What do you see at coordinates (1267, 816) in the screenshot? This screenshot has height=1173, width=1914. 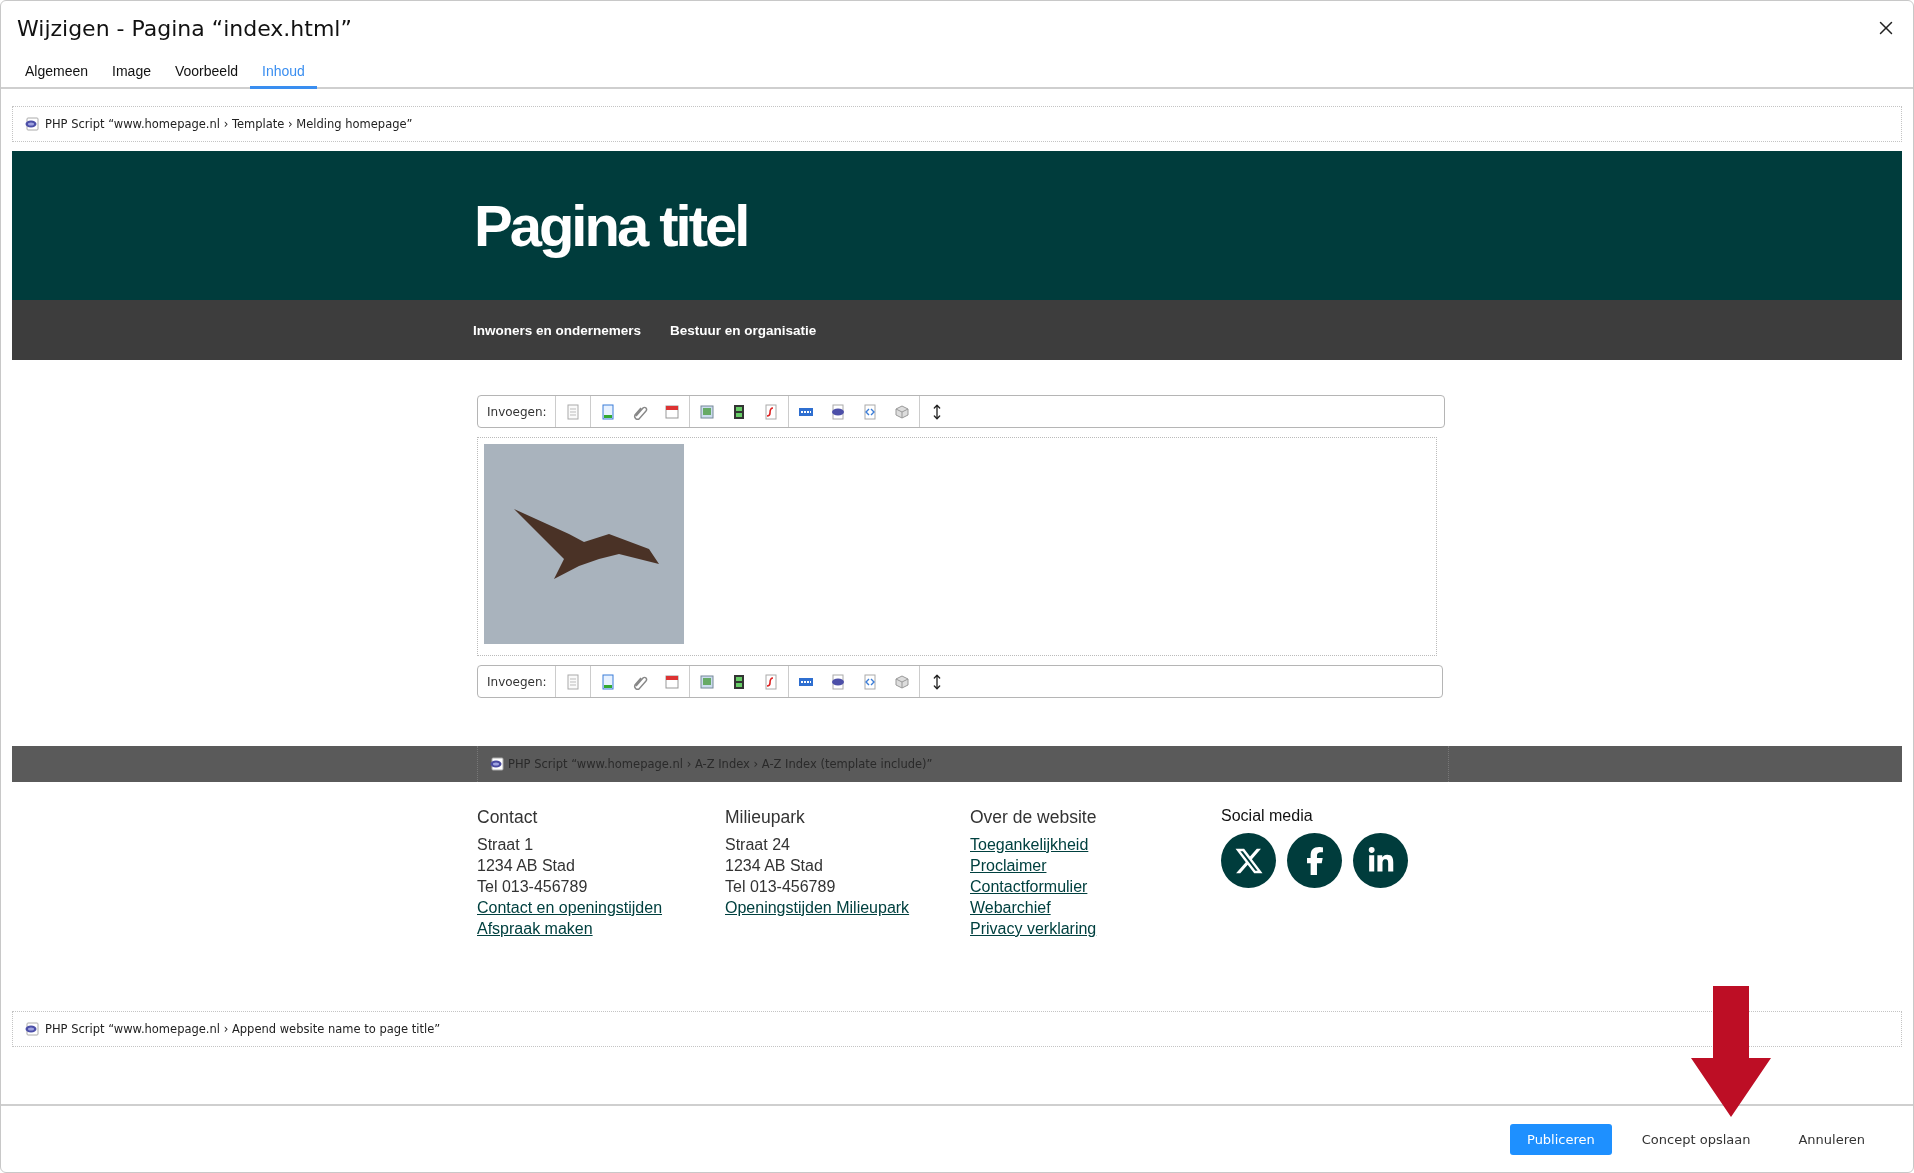 I see `footer-heading: Social media` at bounding box center [1267, 816].